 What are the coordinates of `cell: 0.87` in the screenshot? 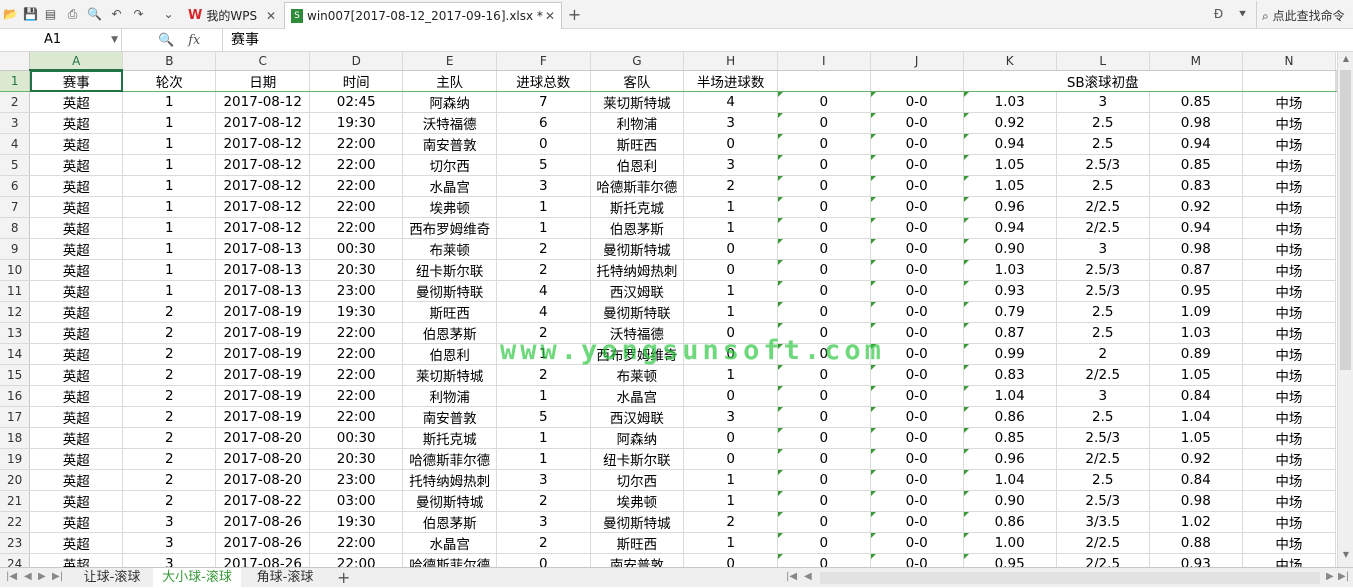 It's located at (1196, 270).